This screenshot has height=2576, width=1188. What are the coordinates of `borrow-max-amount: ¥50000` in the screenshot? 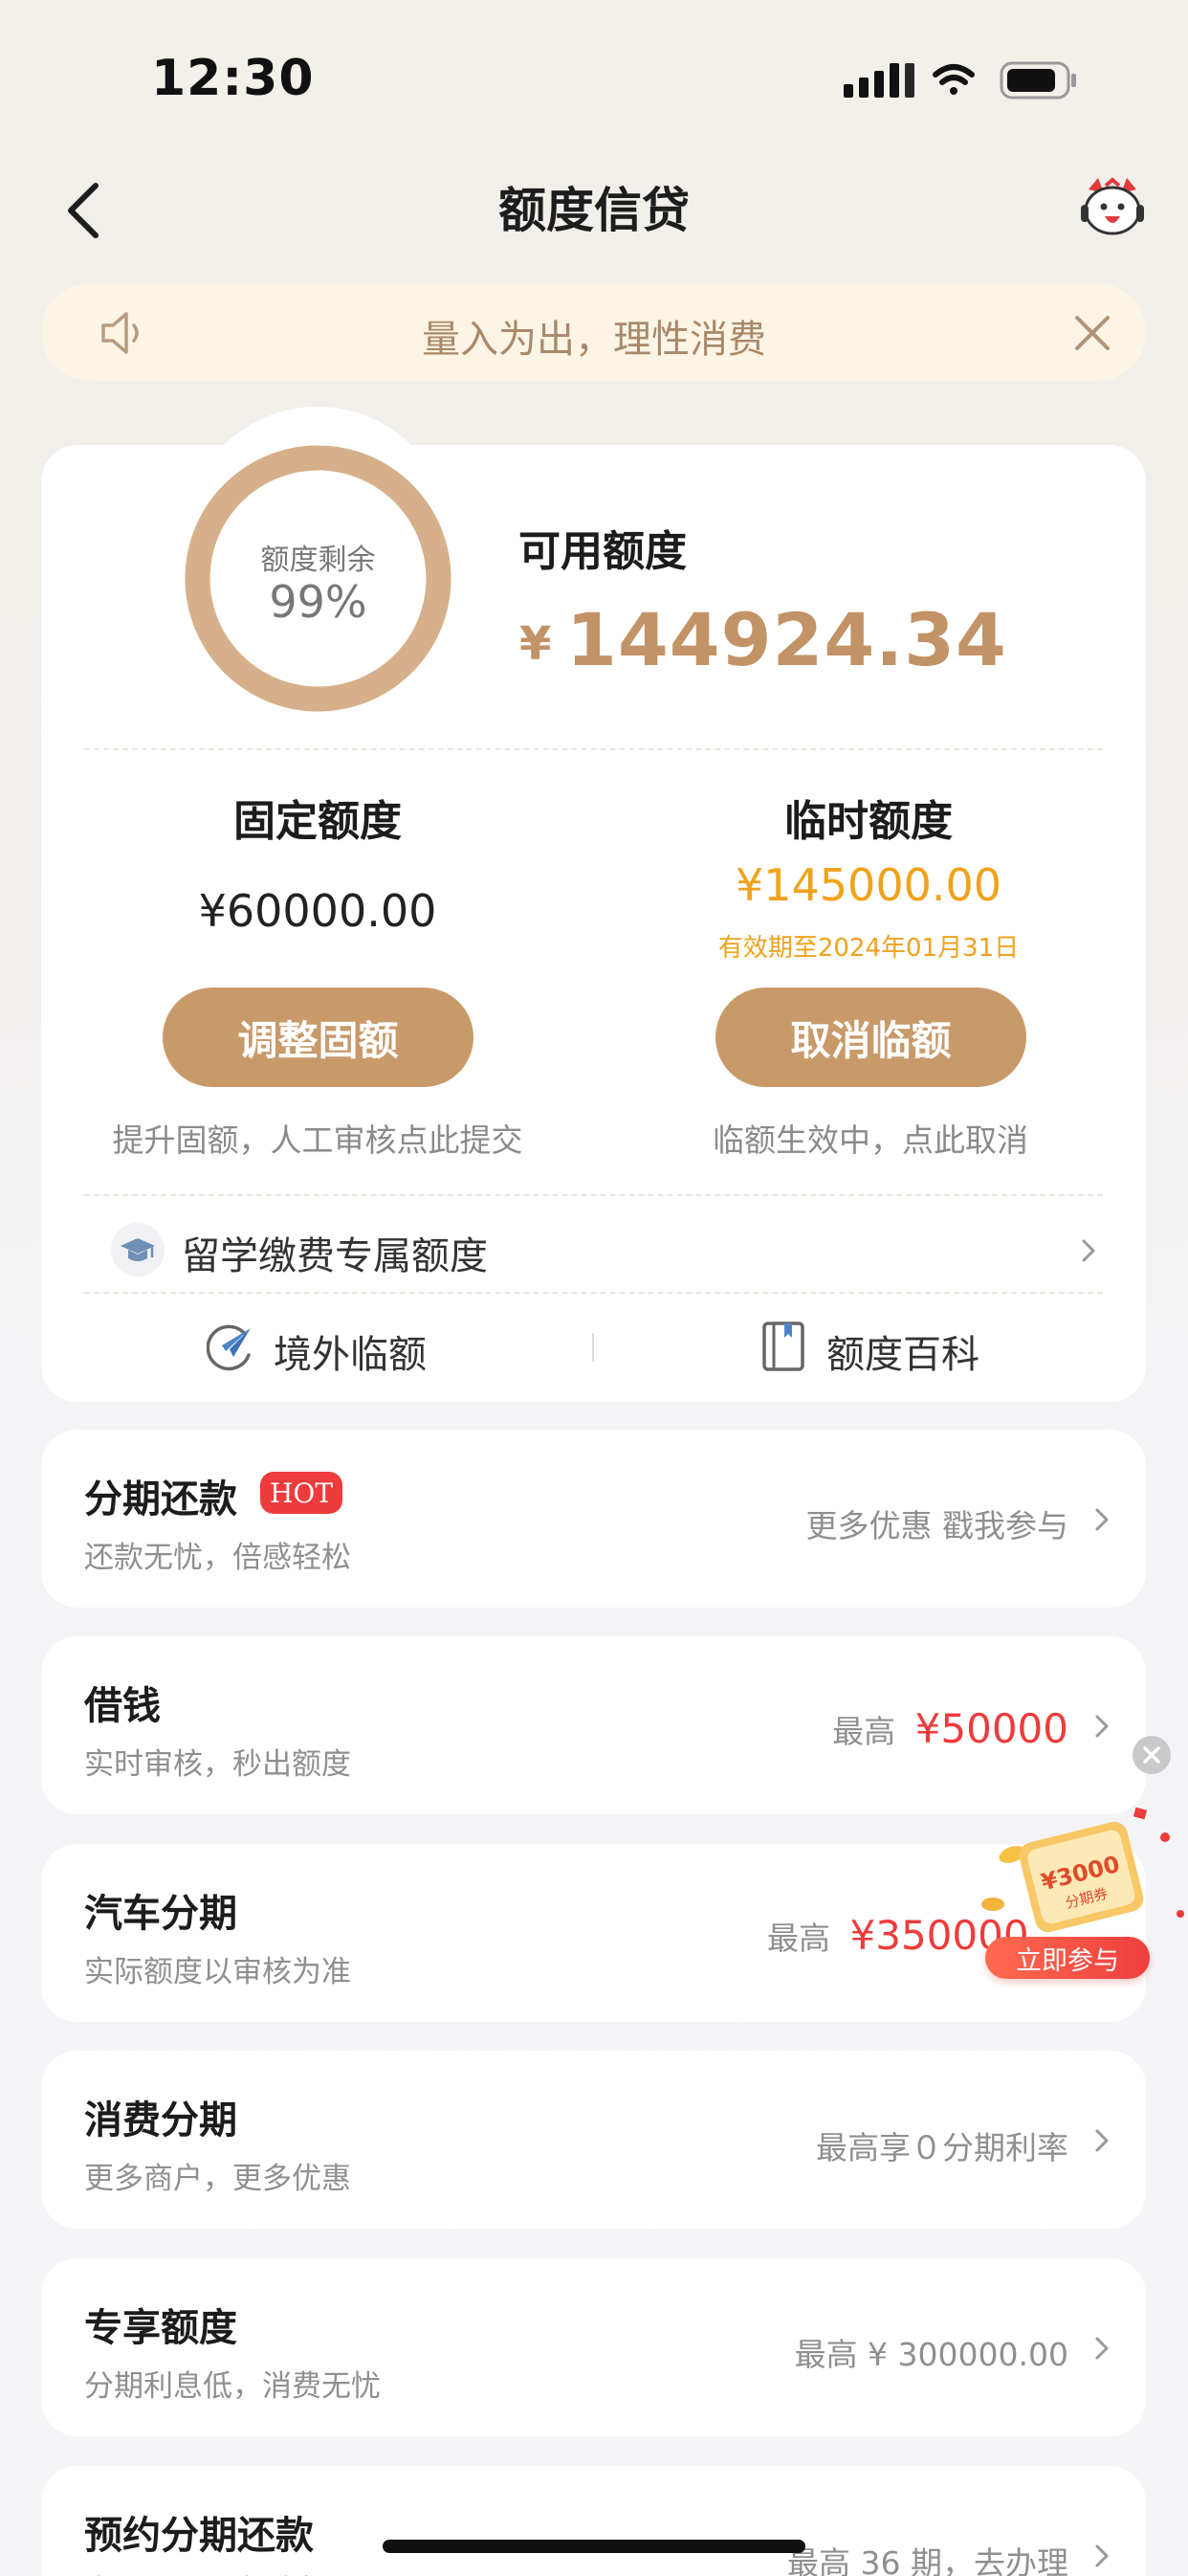 It's located at (991, 1728).